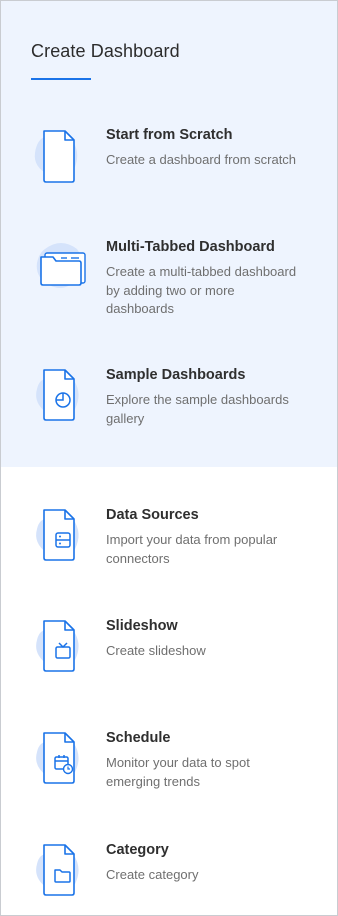  I want to click on option-description: Import your data from popular connectors, so click(192, 549).